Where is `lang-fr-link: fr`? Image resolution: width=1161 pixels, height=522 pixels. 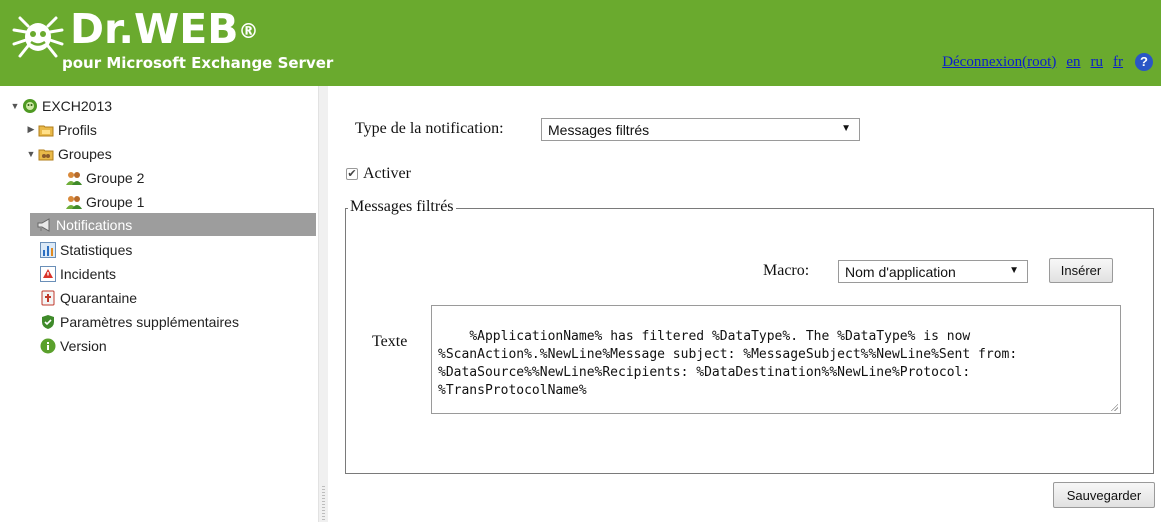 lang-fr-link: fr is located at coordinates (1118, 62).